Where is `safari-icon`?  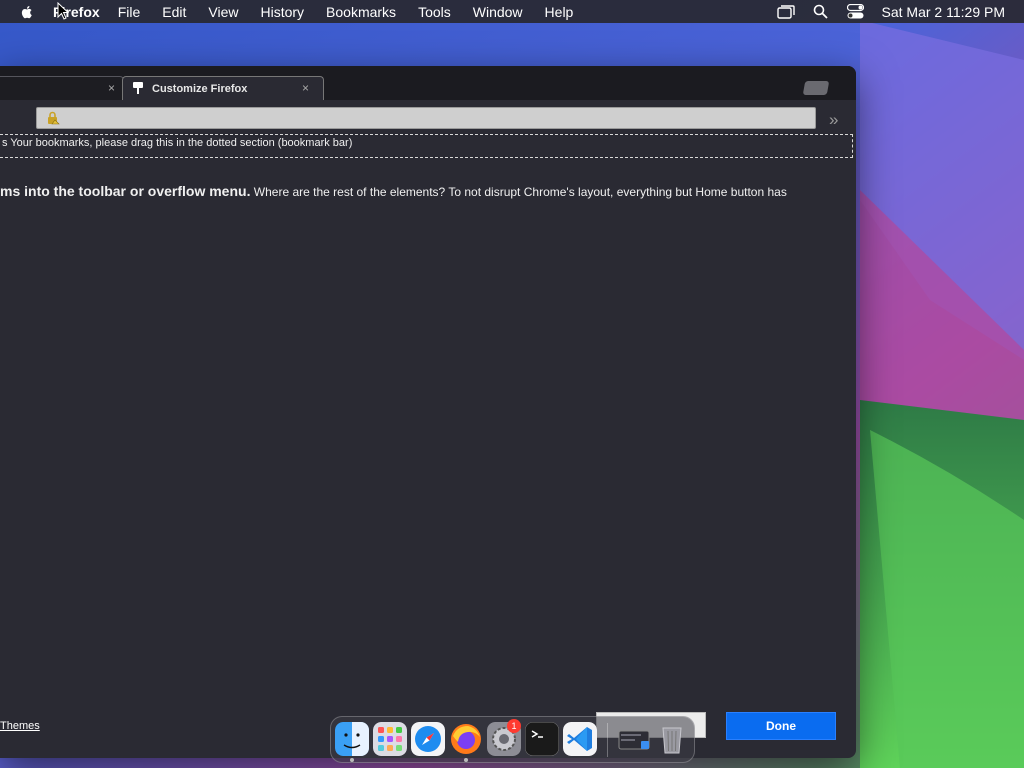
safari-icon is located at coordinates (428, 739).